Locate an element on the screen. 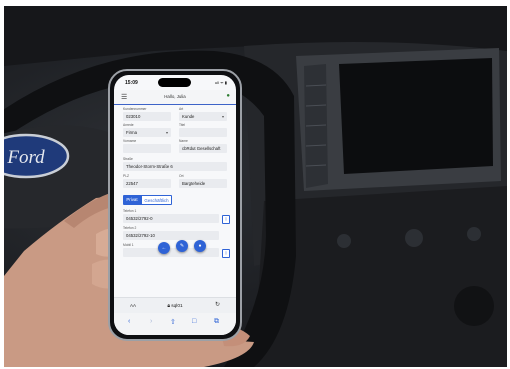 The height and width of the screenshot is (369, 510). back-fab: ← is located at coordinates (164, 248).